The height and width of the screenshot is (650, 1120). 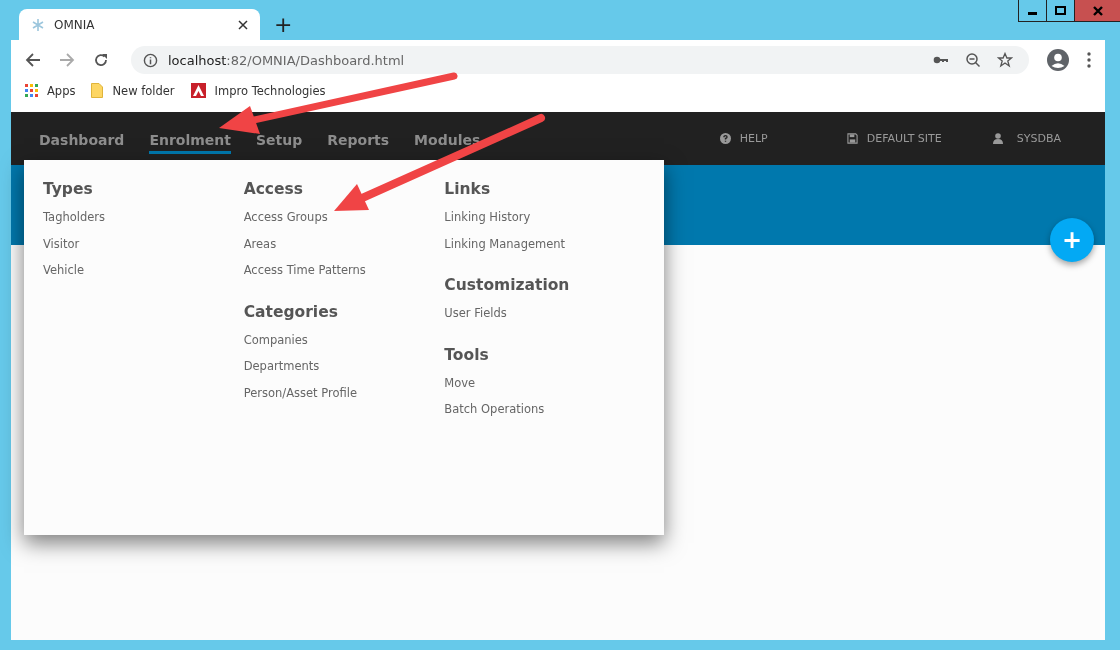 I want to click on menu-item: Batch Operations, so click(x=544, y=409).